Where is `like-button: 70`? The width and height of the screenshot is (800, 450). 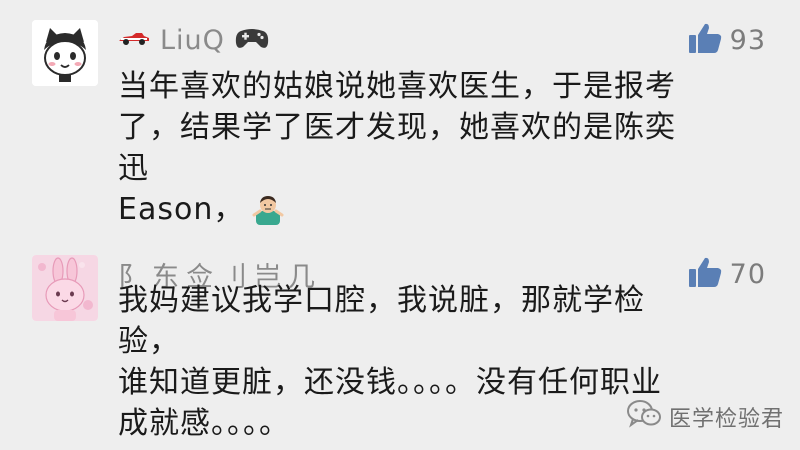
like-button: 70 is located at coordinates (727, 274).